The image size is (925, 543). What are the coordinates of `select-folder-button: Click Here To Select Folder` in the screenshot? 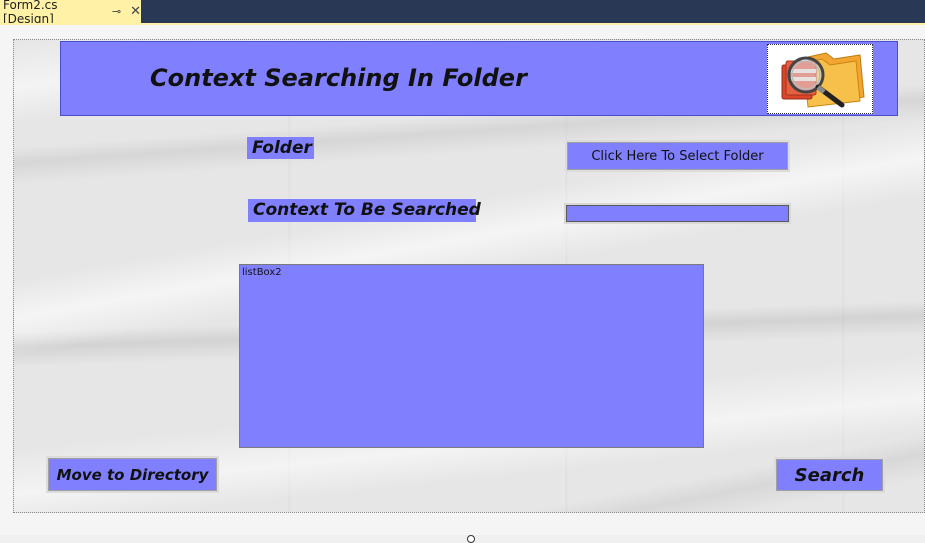 It's located at (677, 156).